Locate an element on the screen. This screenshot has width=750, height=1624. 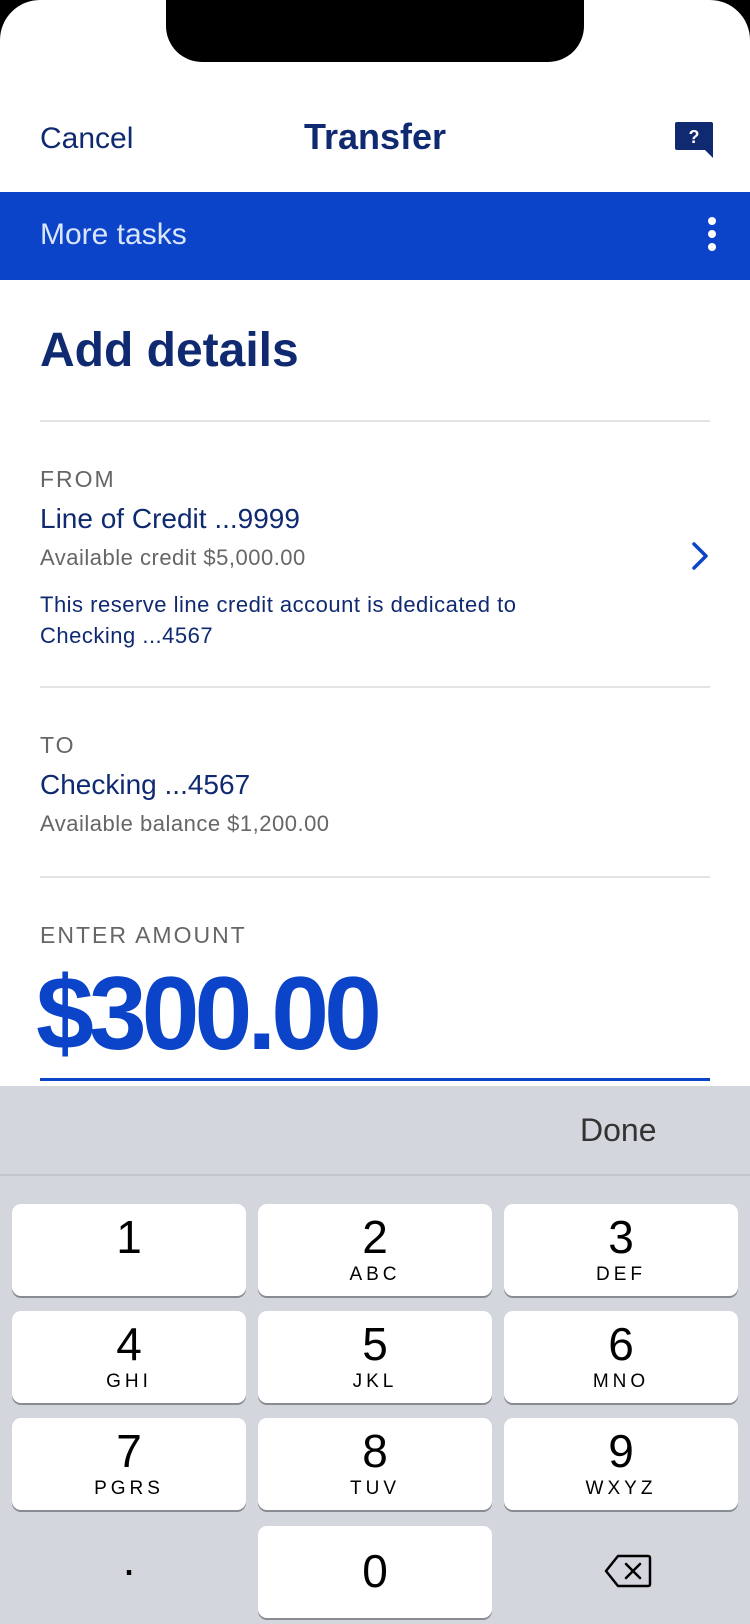
backspace-icon is located at coordinates (628, 1571).